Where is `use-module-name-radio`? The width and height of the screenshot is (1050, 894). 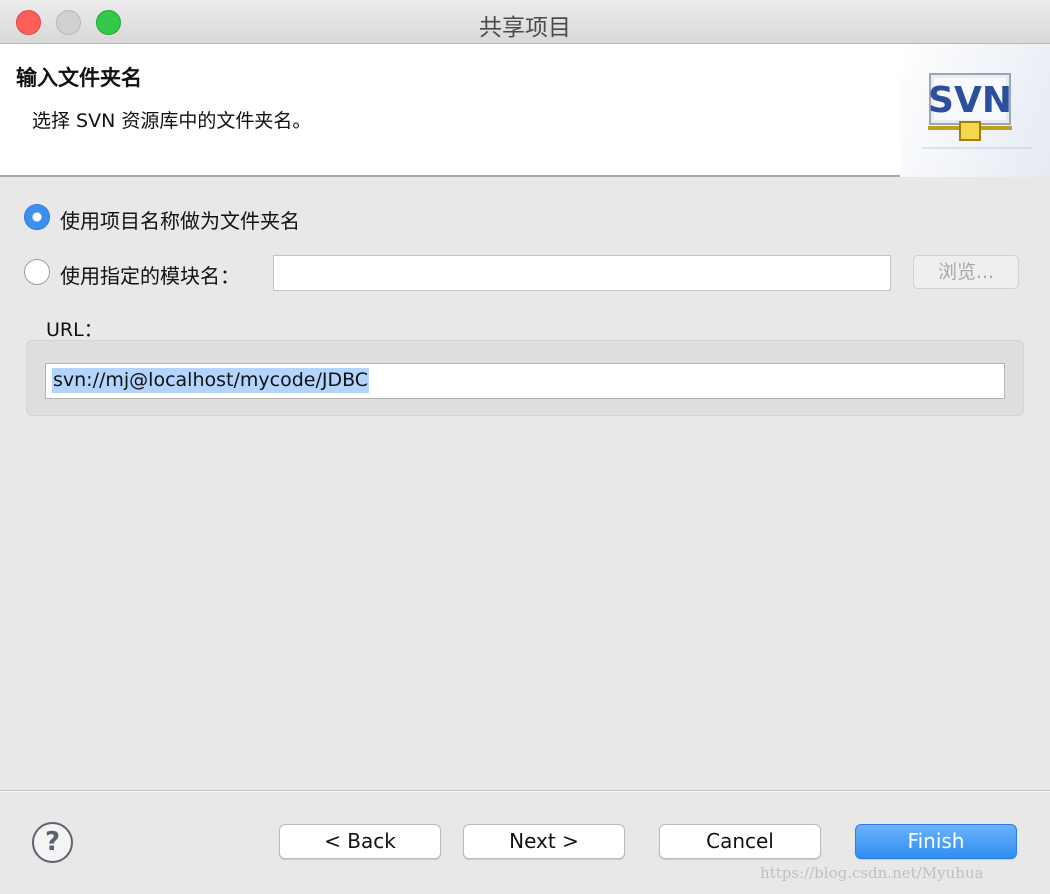
use-module-name-radio is located at coordinates (37, 272).